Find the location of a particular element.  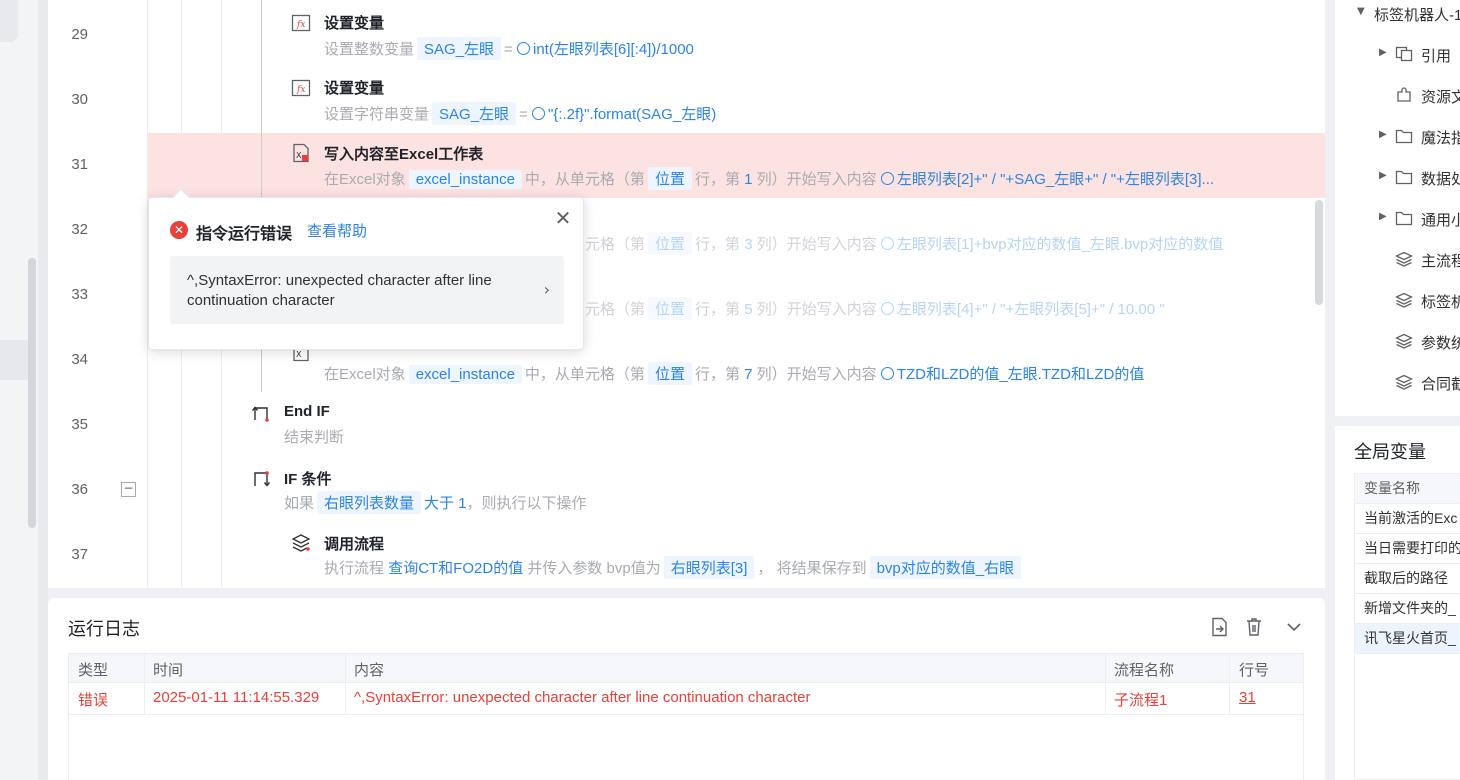

tree-item-reference: ▶ 引用 is located at coordinates (1397, 54).